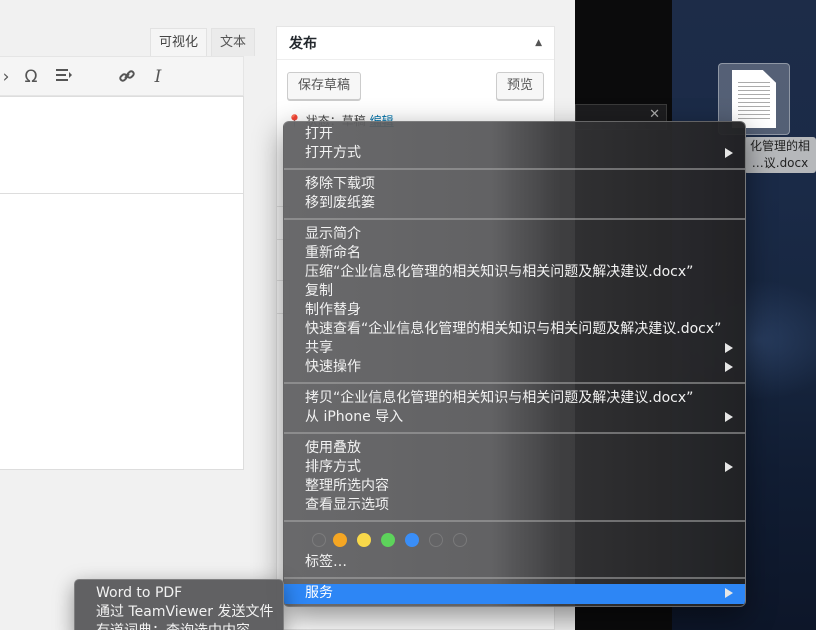 This screenshot has width=816, height=630. What do you see at coordinates (499, 398) in the screenshot?
I see `menu-item-label: 拷贝“企业信息化管理的相关知识与相关问题及解决建议.docx”` at bounding box center [499, 398].